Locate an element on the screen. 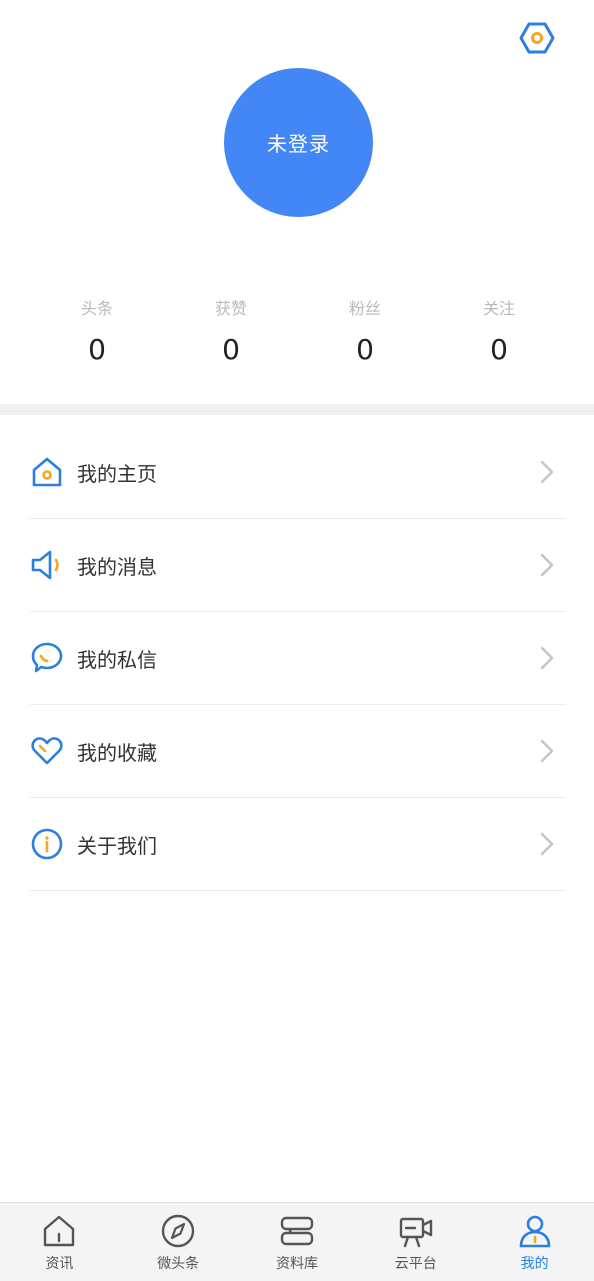 This screenshot has height=1281, width=594. heart-icon is located at coordinates (47, 751).